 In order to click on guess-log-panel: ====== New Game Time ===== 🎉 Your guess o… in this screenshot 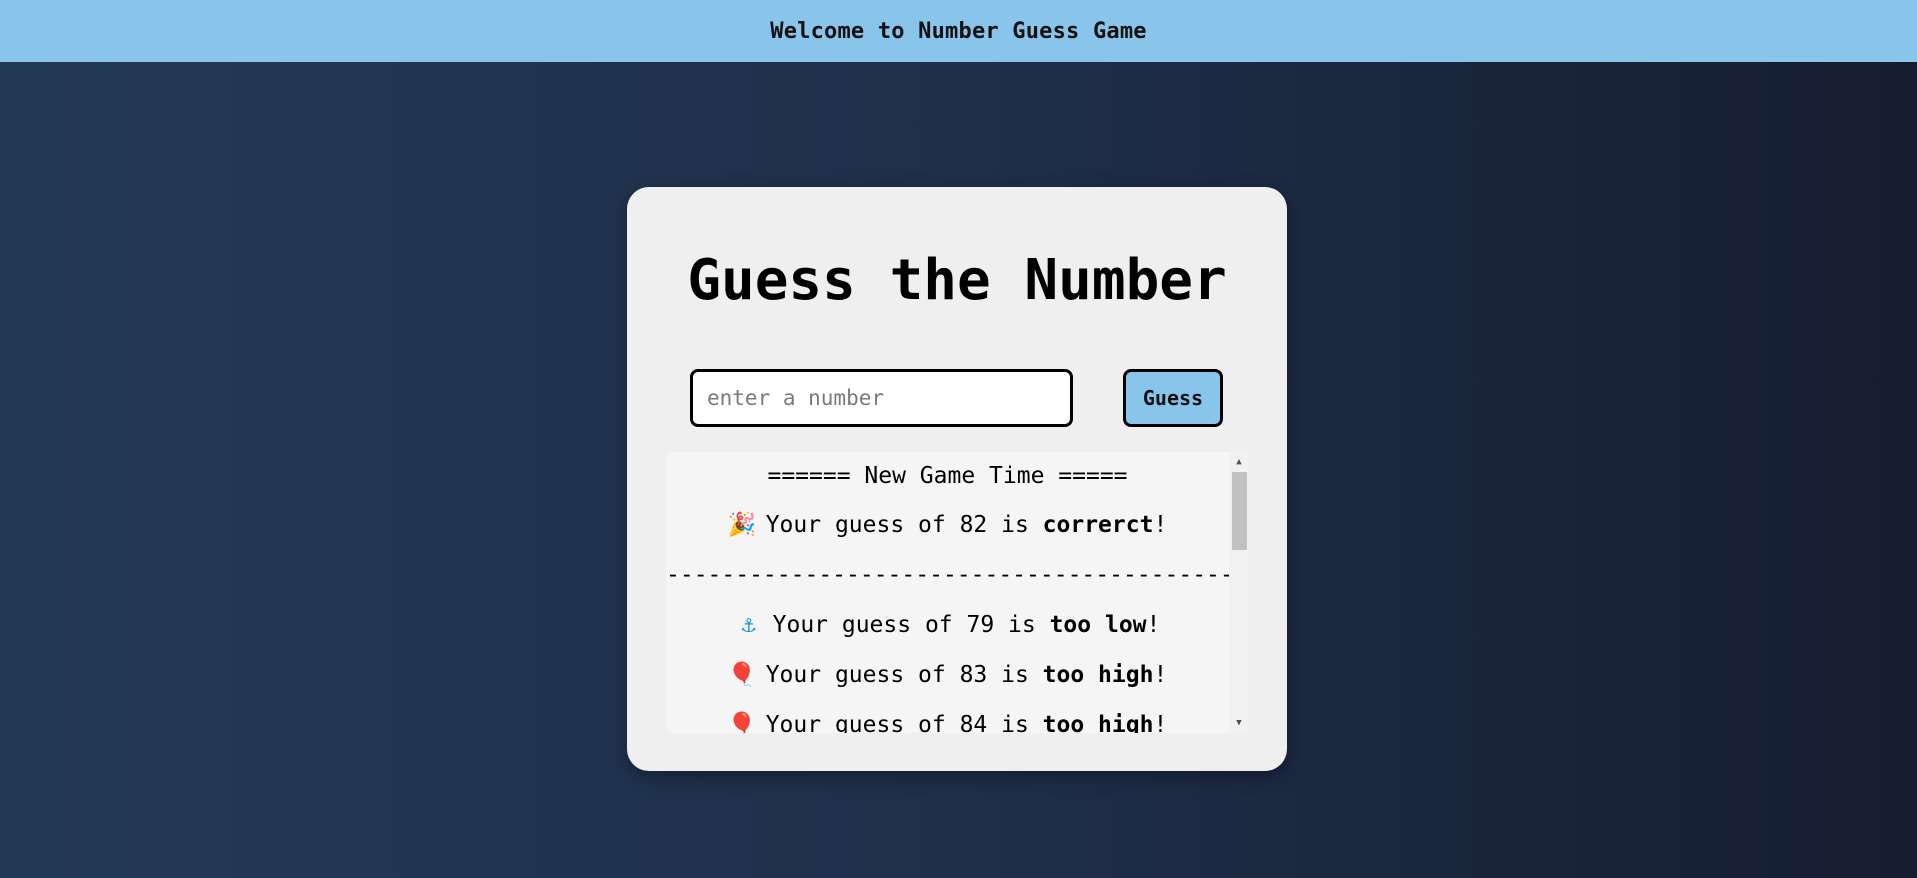, I will do `click(957, 592)`.